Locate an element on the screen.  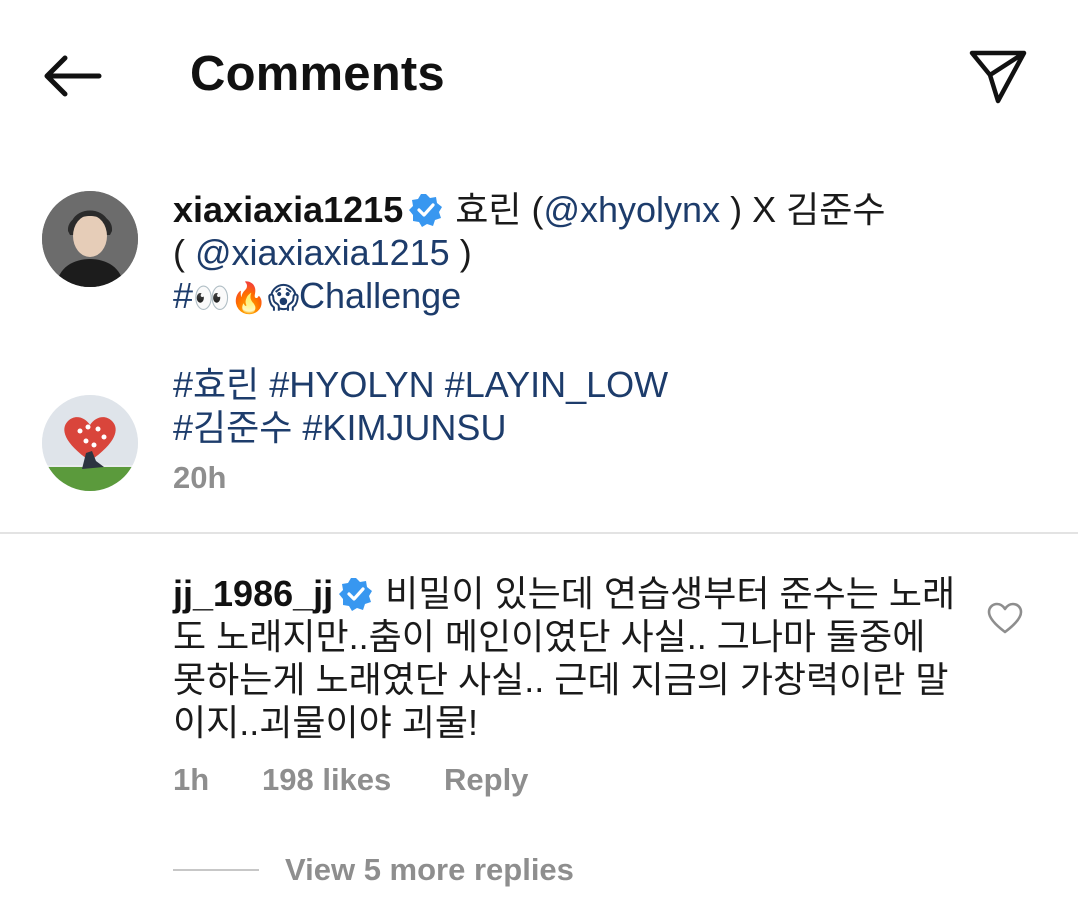
likes-count-link: 198 likes is located at coordinates (326, 780).